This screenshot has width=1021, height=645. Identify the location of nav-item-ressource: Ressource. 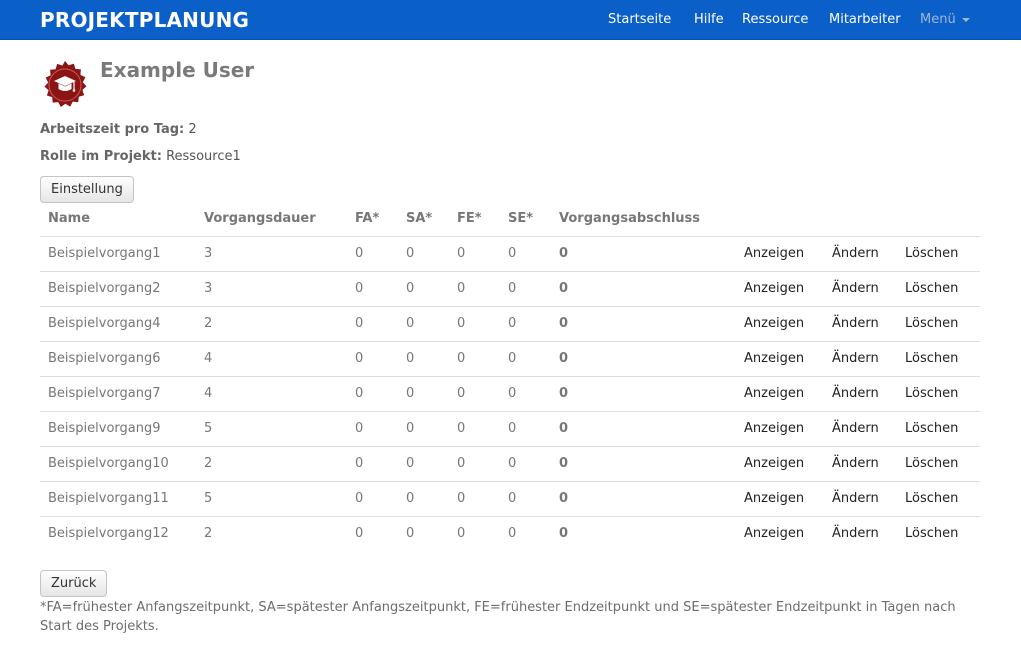
(775, 19).